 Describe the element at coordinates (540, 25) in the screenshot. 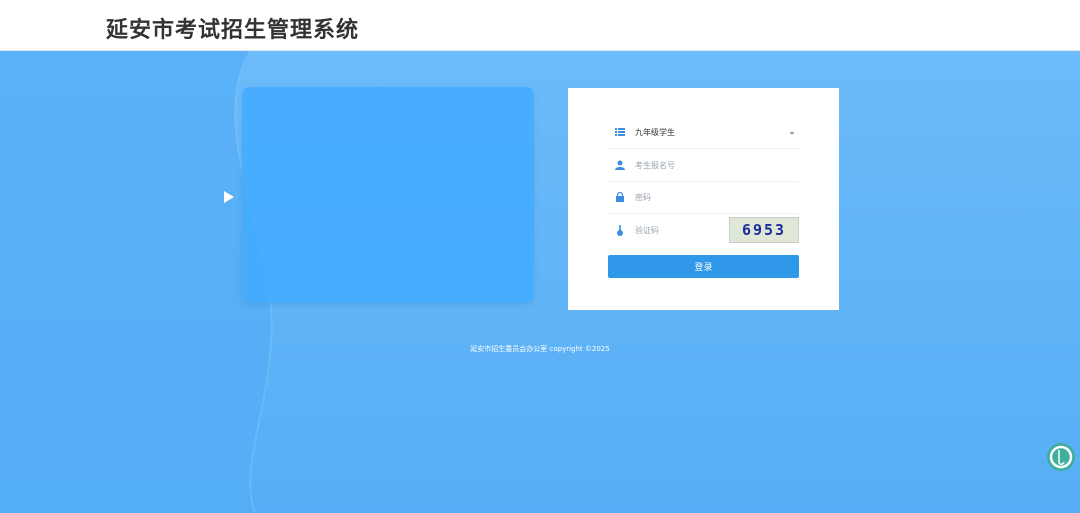

I see `top-header: 延安市考试招生管理系统` at that location.